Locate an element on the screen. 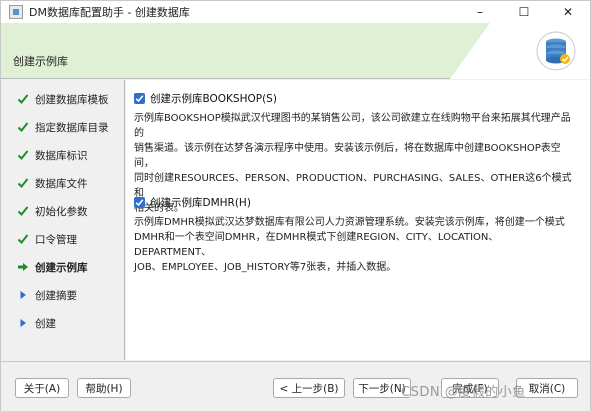 This screenshot has height=411, width=591. step-label: 指定数据库目录 is located at coordinates (72, 127).